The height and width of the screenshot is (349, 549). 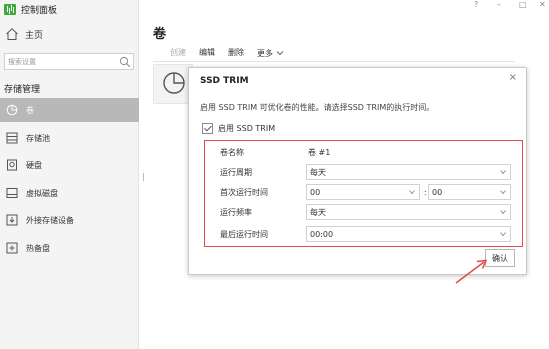 I want to click on last-run-time-label: 最后运行时间, so click(x=244, y=234).